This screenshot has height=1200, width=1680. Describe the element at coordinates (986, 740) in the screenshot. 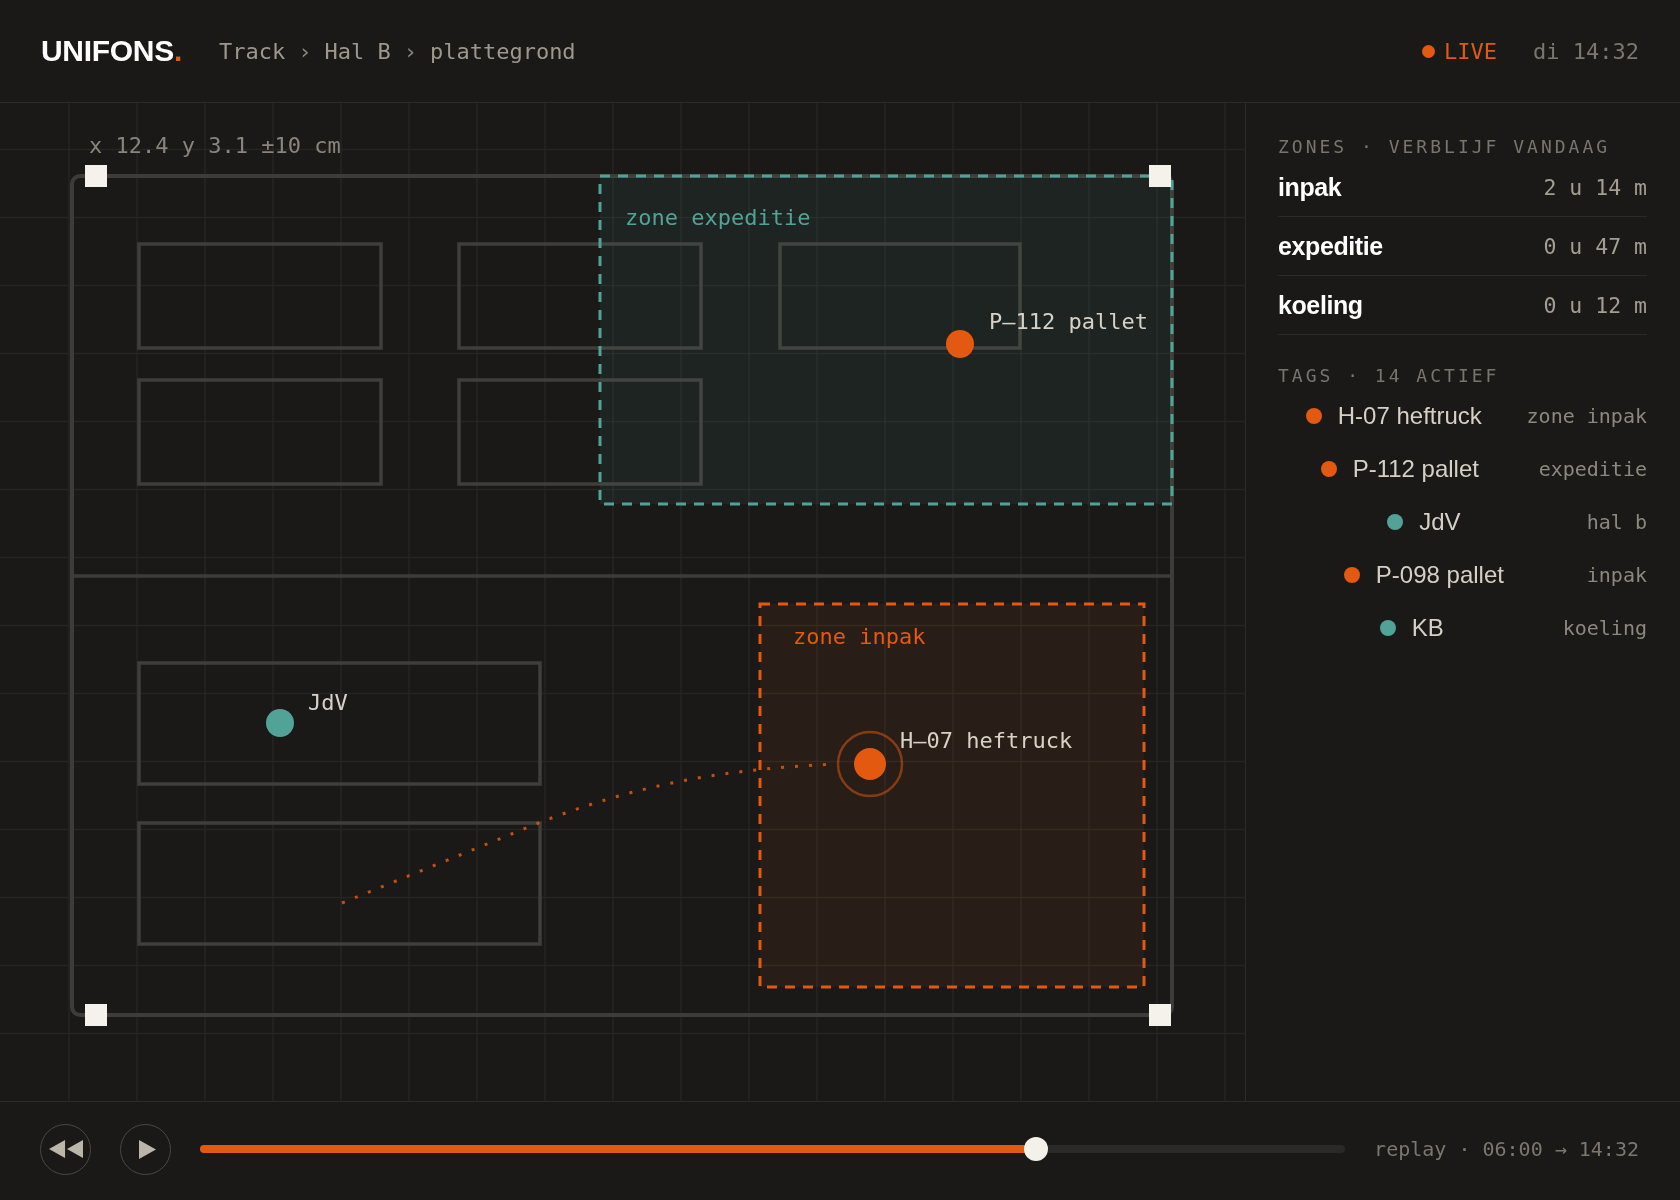

I see `tag-label: H–07 heftruck` at that location.